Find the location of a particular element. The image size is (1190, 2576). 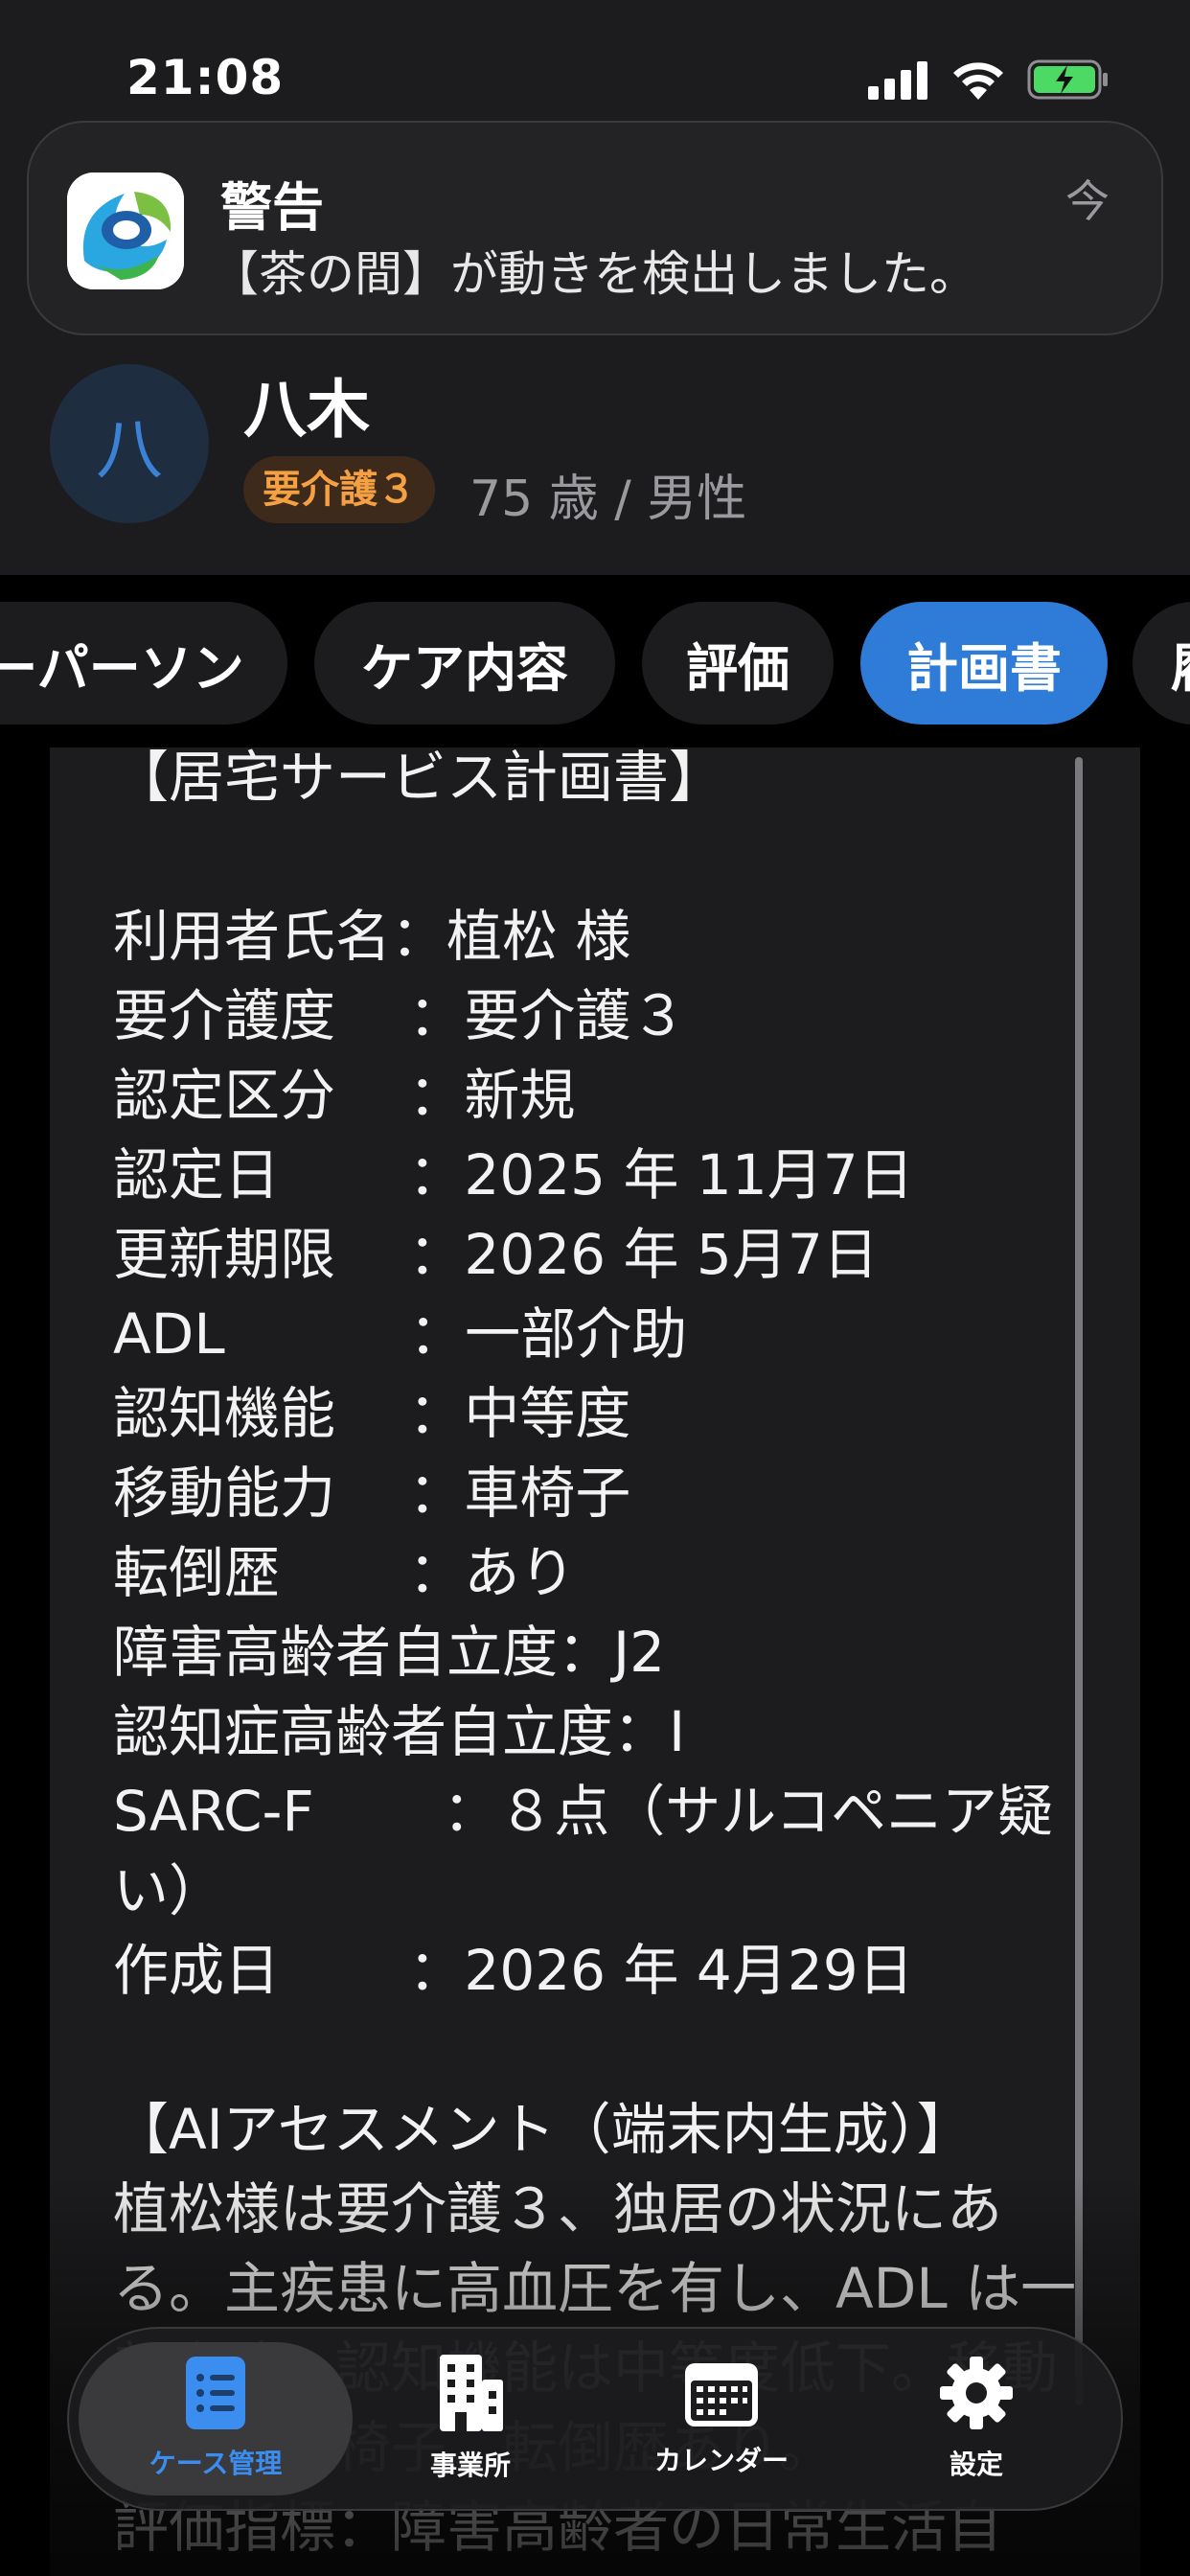

signal-icon is located at coordinates (898, 80).